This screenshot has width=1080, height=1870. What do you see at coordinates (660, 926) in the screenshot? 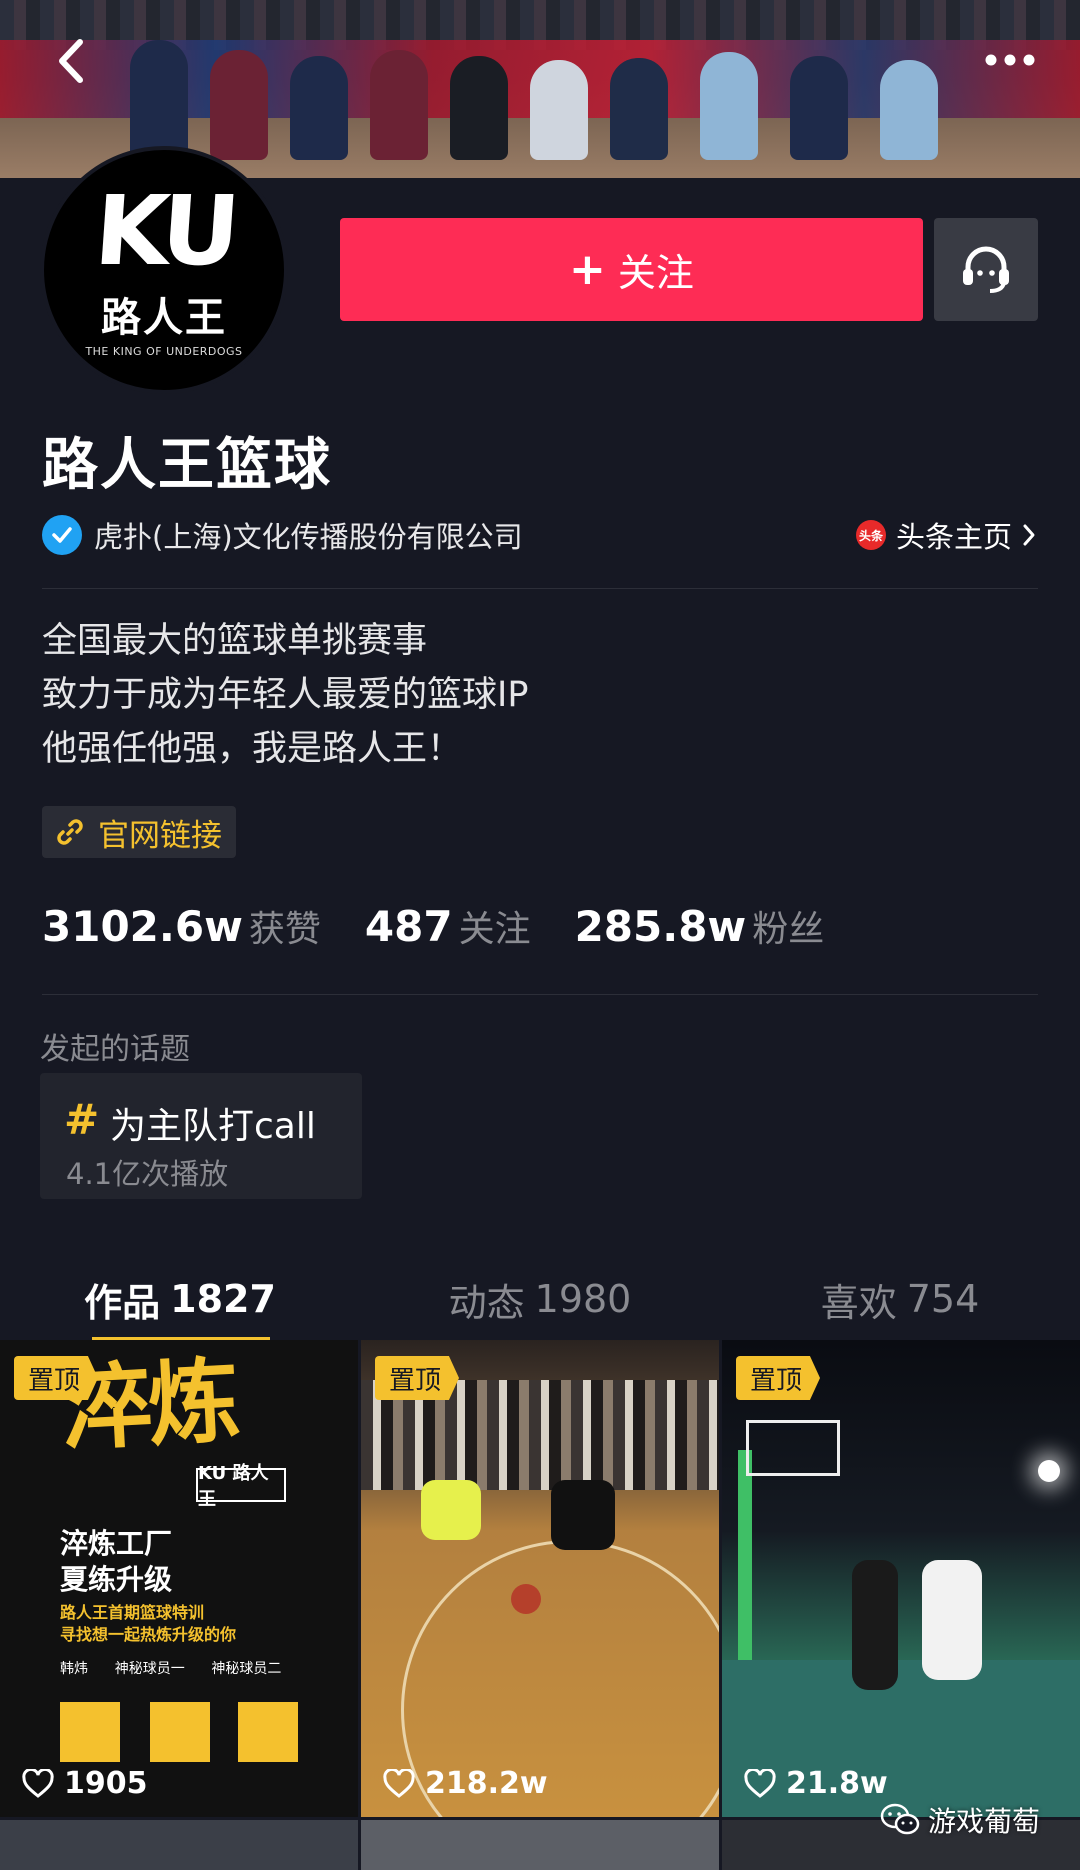
I see `stat-value: 285.8w` at bounding box center [660, 926].